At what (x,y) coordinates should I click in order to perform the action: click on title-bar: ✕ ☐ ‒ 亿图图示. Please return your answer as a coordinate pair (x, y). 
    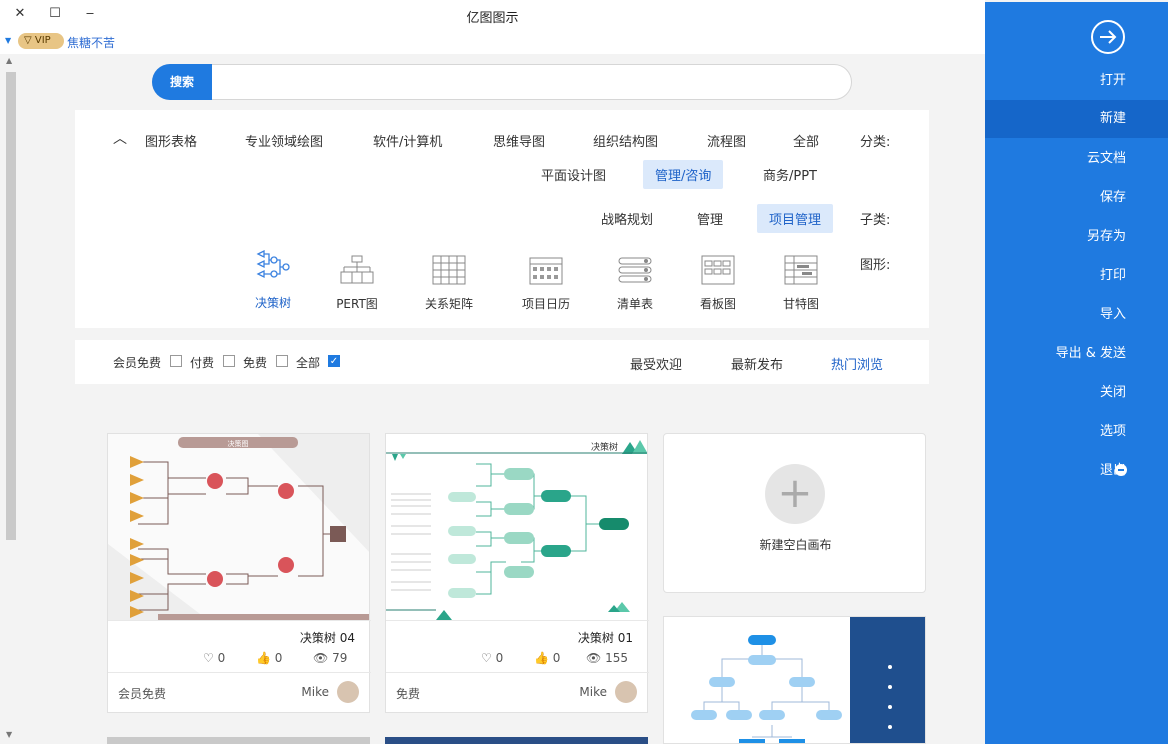
    Looking at the image, I should click on (492, 15).